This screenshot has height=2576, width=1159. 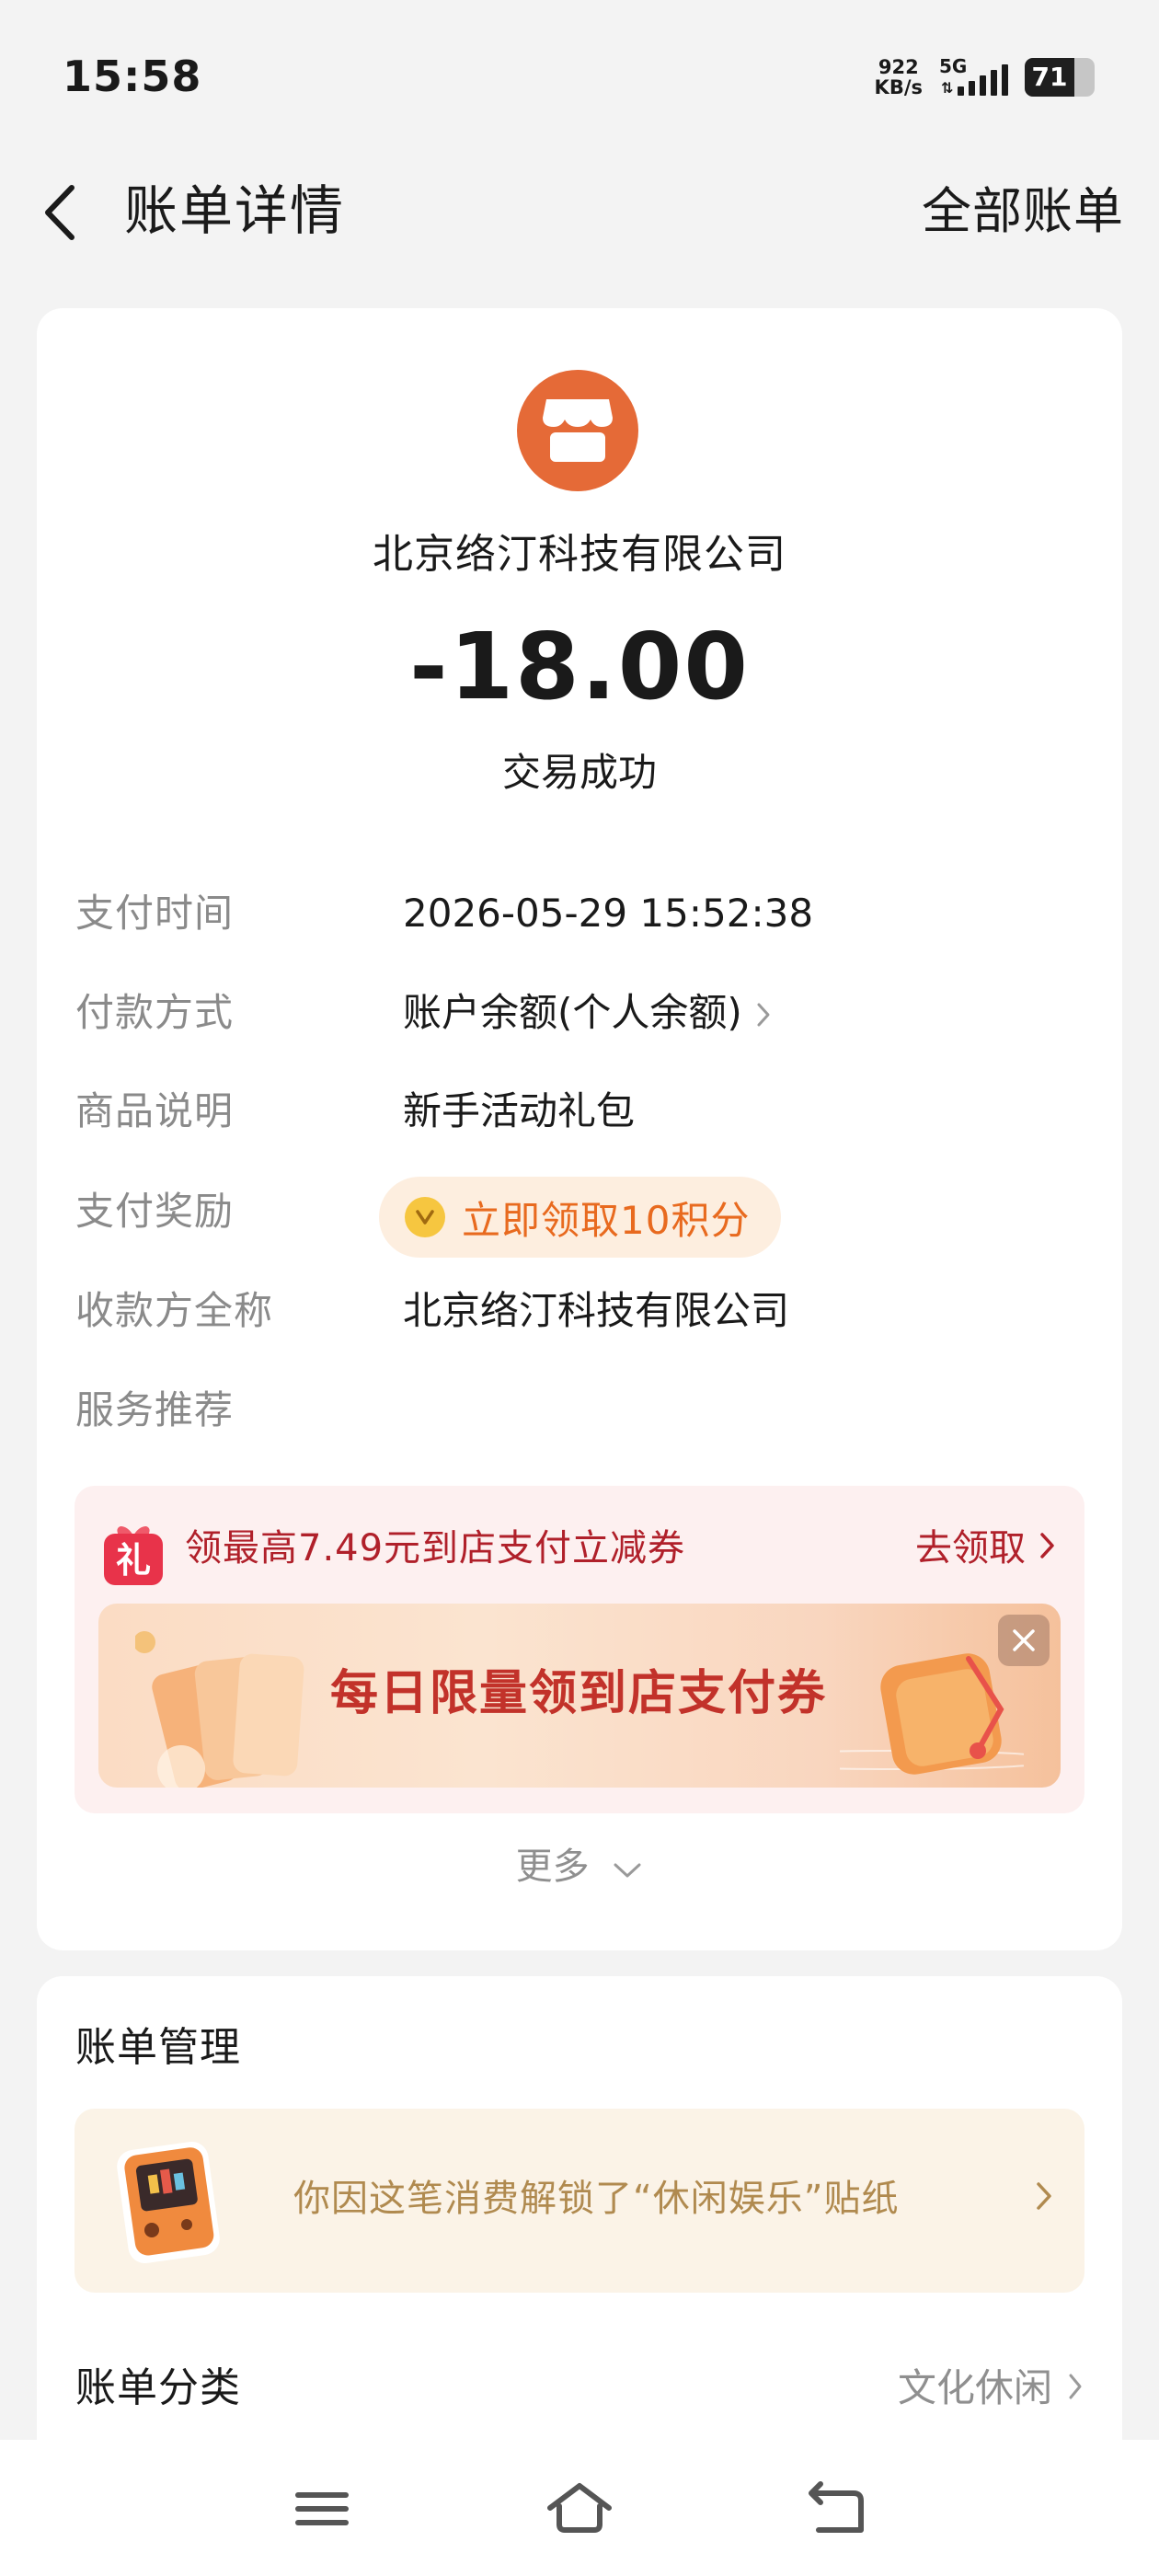 I want to click on wallet-illustration, so click(x=895, y=1702).